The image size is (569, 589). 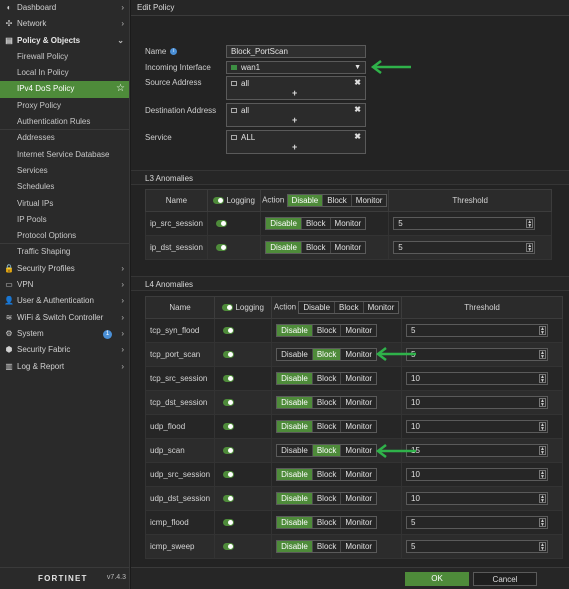 I want to click on sidebar-item-security-fabric: ⬢ › Security Fabric, so click(x=64, y=350).